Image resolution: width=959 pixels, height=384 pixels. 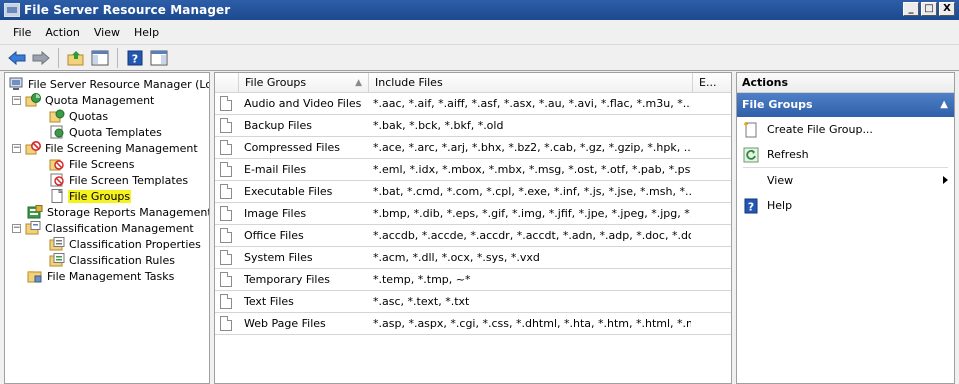 I want to click on show-hide-console-tree-button, so click(x=100, y=58).